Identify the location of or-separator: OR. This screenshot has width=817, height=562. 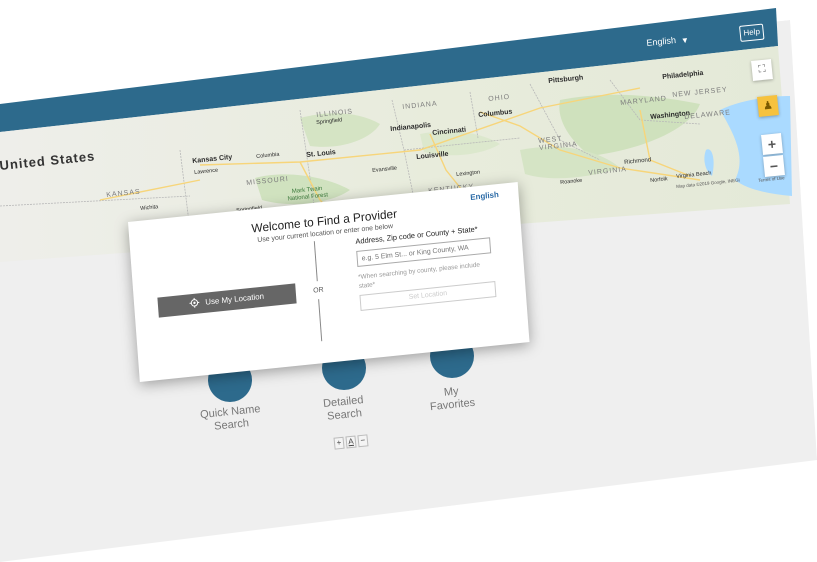
(318, 290).